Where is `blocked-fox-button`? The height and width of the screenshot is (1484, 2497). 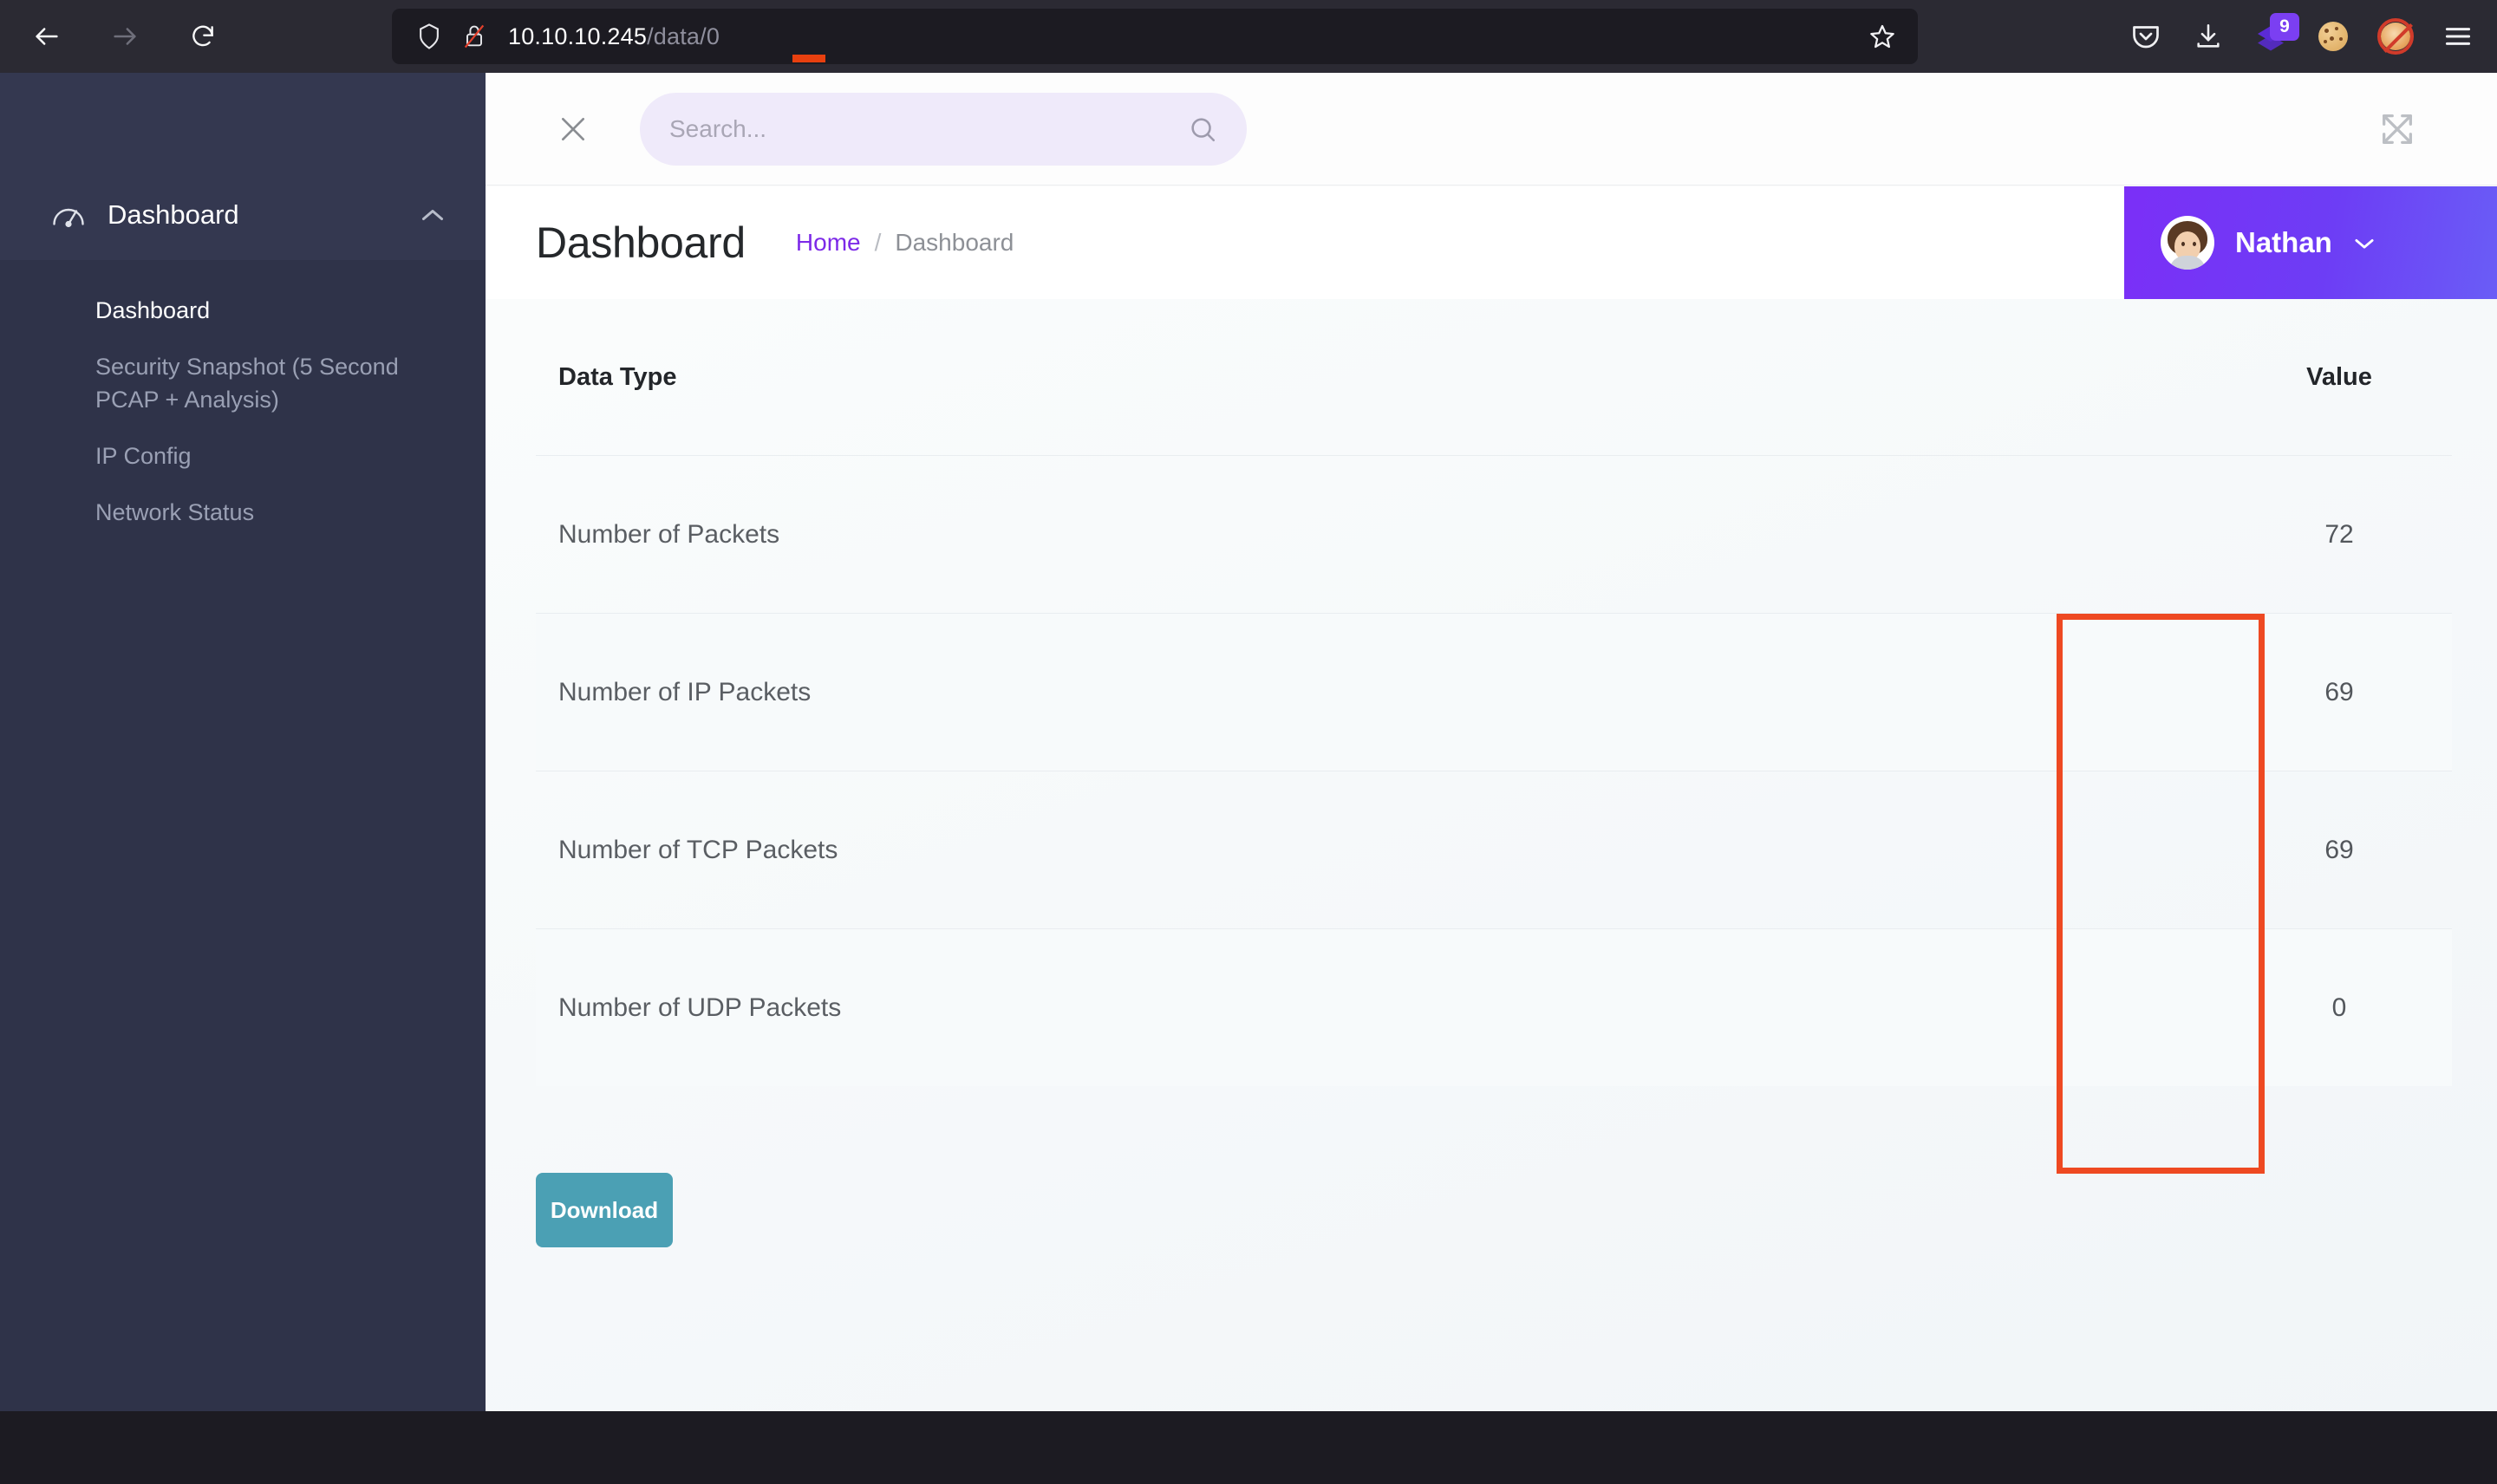
blocked-fox-button is located at coordinates (2395, 36).